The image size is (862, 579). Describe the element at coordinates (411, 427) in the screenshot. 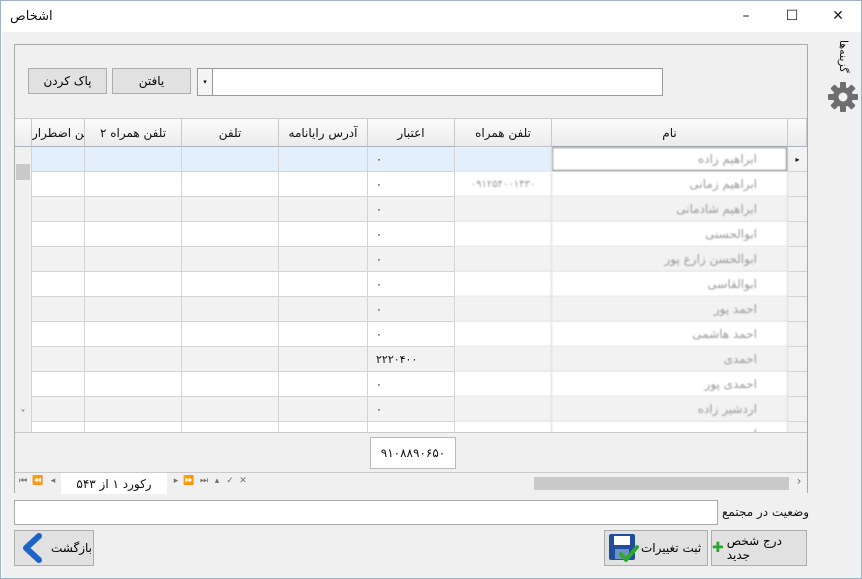

I see `credit-cell` at that location.